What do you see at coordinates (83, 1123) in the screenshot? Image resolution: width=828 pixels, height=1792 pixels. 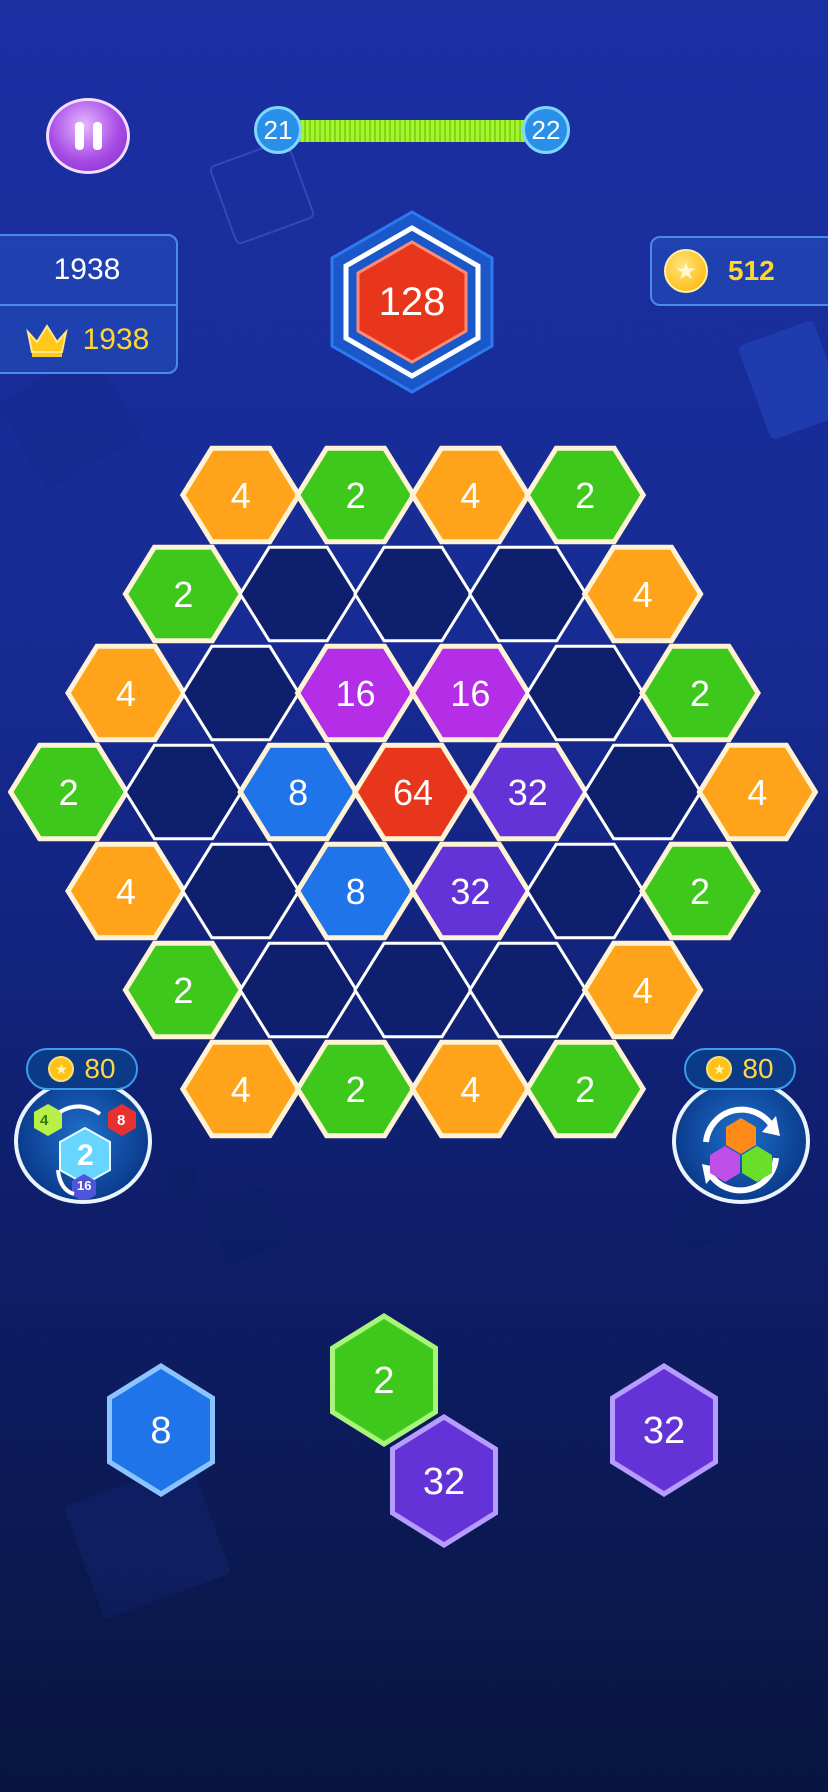 I see `swap-number-booster: ★ 80 4 8 2 16` at bounding box center [83, 1123].